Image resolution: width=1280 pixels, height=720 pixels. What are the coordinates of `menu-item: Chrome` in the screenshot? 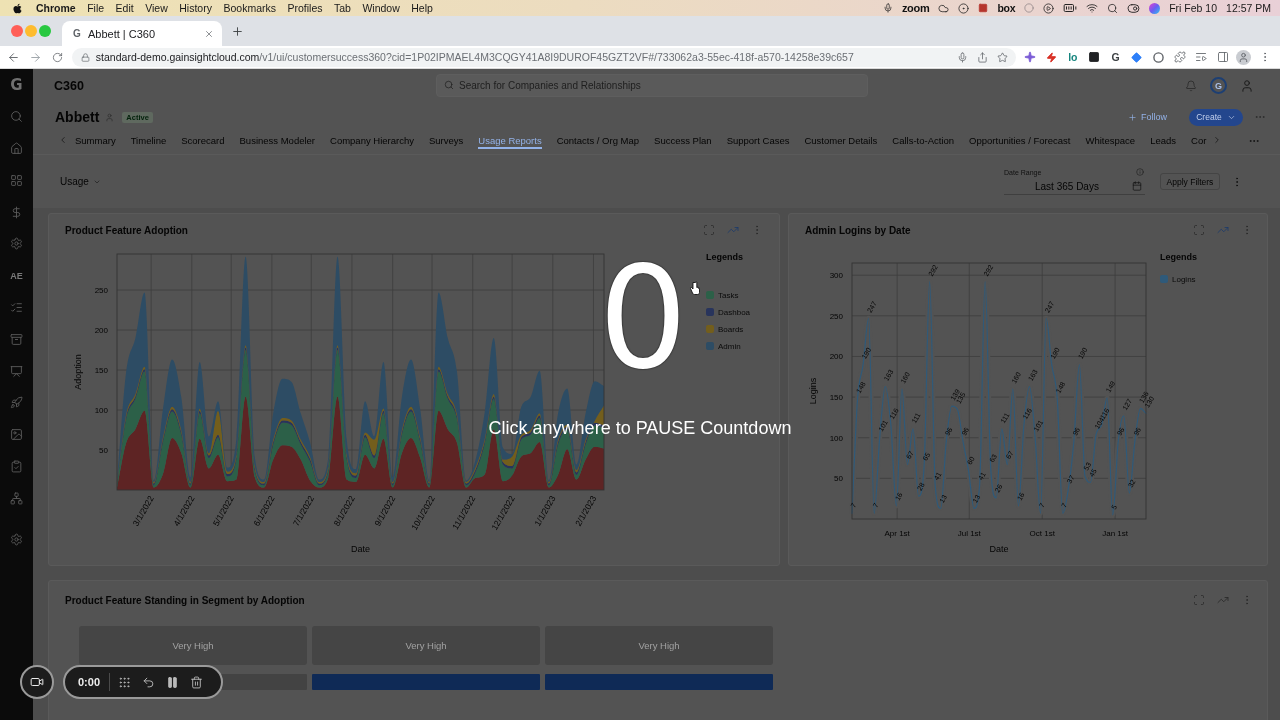 It's located at (56, 8).